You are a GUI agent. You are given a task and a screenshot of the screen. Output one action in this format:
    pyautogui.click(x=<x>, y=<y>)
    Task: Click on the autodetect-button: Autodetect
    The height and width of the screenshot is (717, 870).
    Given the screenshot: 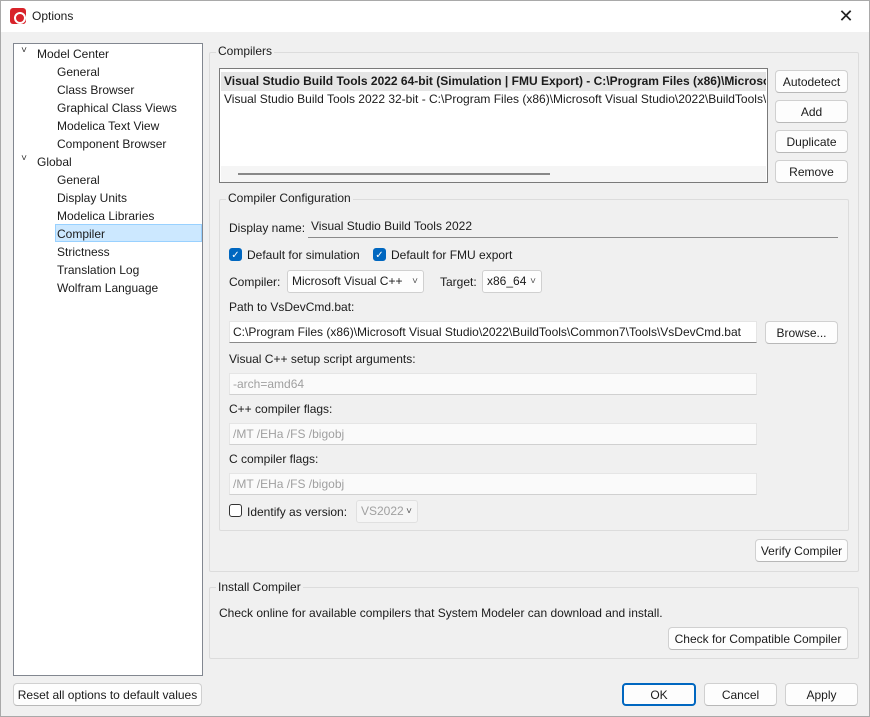 What is the action you would take?
    pyautogui.click(x=811, y=81)
    